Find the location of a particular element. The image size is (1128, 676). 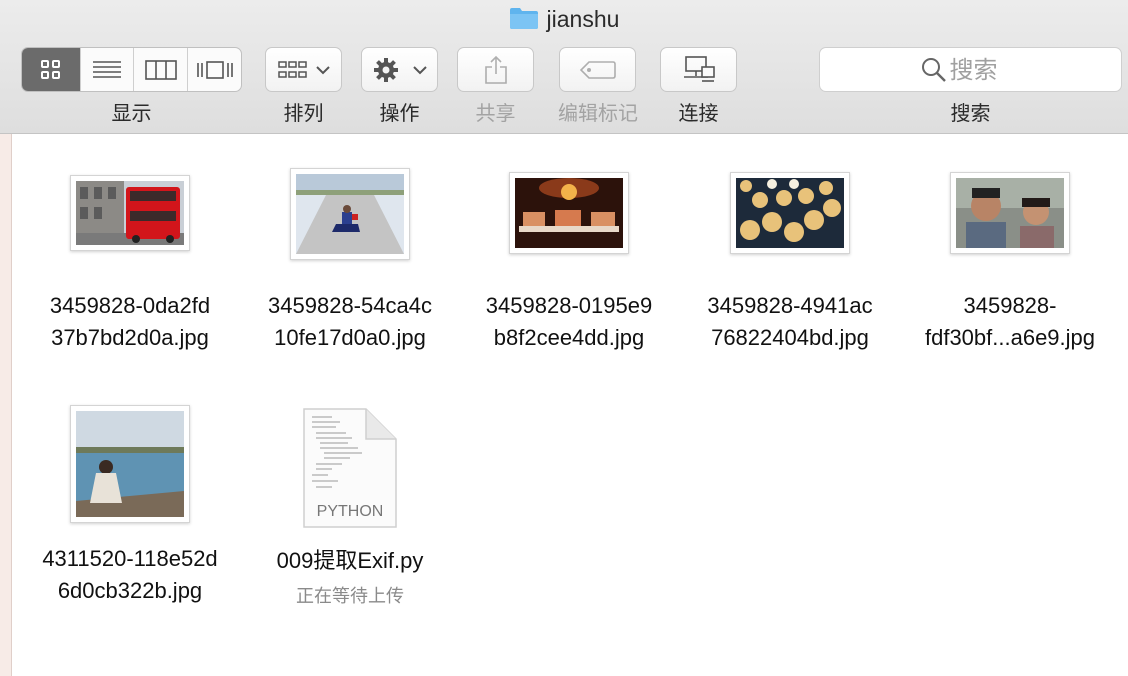

cover-flow-view-button is located at coordinates (214, 69).